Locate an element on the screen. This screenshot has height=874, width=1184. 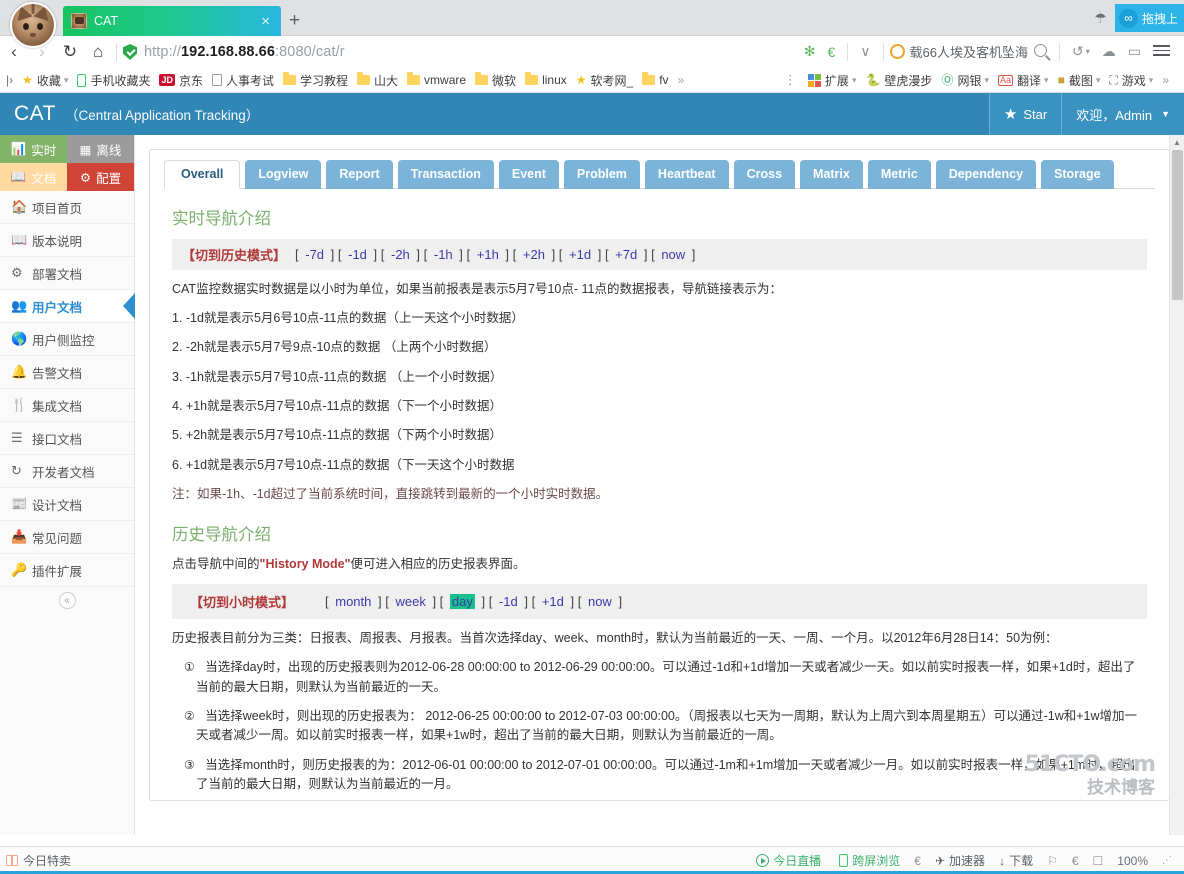
search-icon is located at coordinates (1041, 51).